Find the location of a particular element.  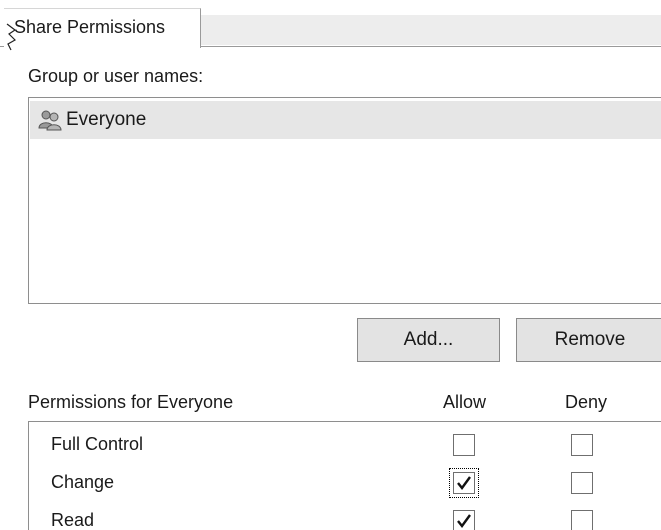

tab-bar: Share Permissions is located at coordinates (330, 28).